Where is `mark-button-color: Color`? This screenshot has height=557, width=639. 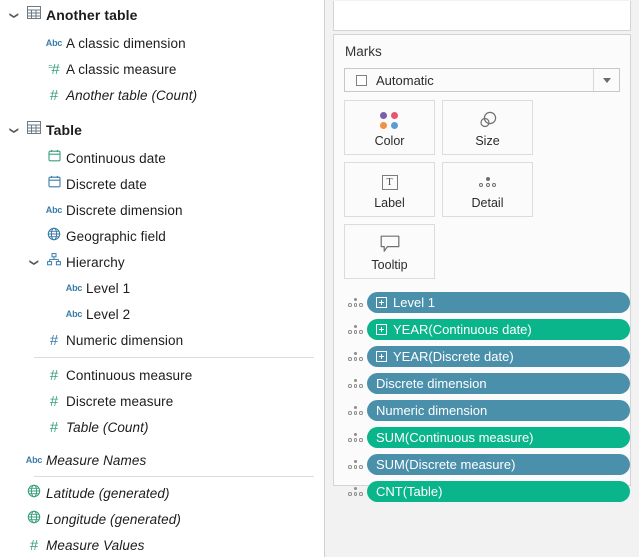
mark-button-color: Color is located at coordinates (389, 127).